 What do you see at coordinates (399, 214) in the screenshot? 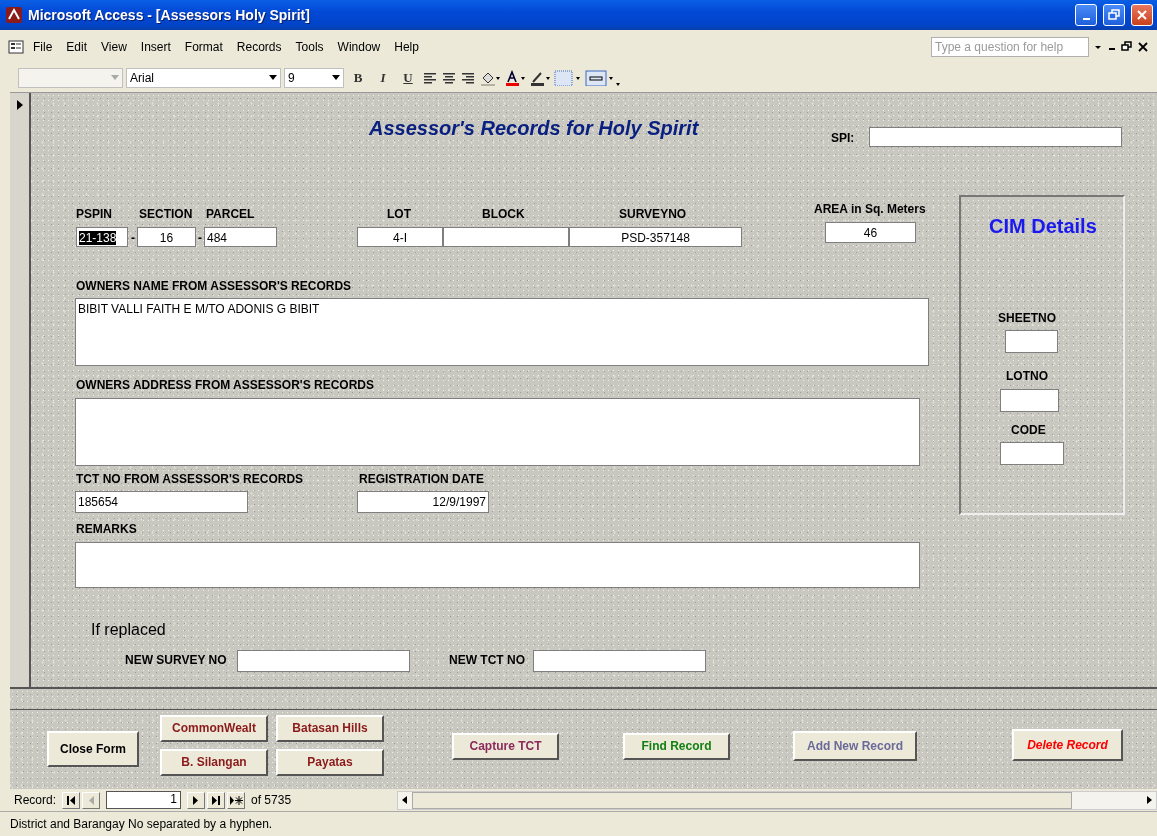
I see `field-label: LOT` at bounding box center [399, 214].